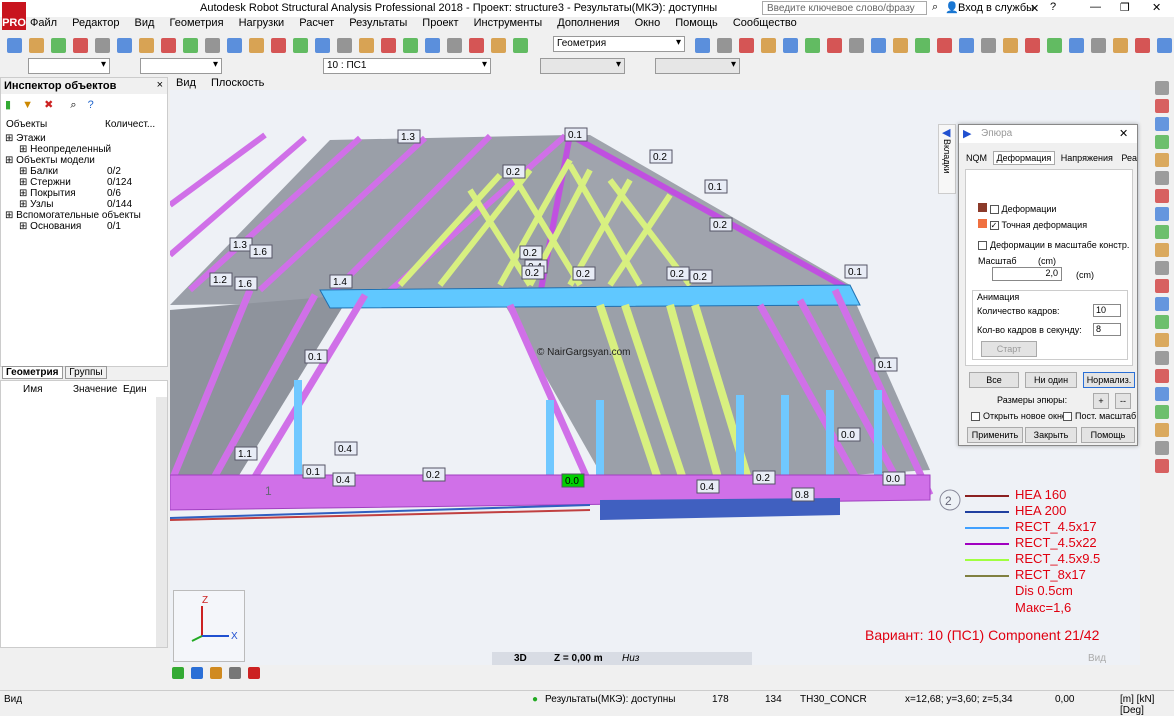  Describe the element at coordinates (73, 215) in the screenshot. I see `tree-item: ⊞ Вспомогательные объекты` at that location.